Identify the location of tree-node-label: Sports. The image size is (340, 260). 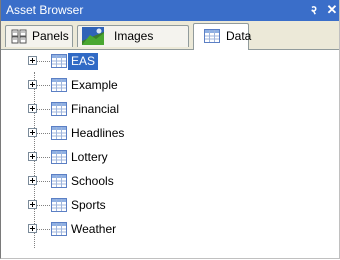
(88, 205).